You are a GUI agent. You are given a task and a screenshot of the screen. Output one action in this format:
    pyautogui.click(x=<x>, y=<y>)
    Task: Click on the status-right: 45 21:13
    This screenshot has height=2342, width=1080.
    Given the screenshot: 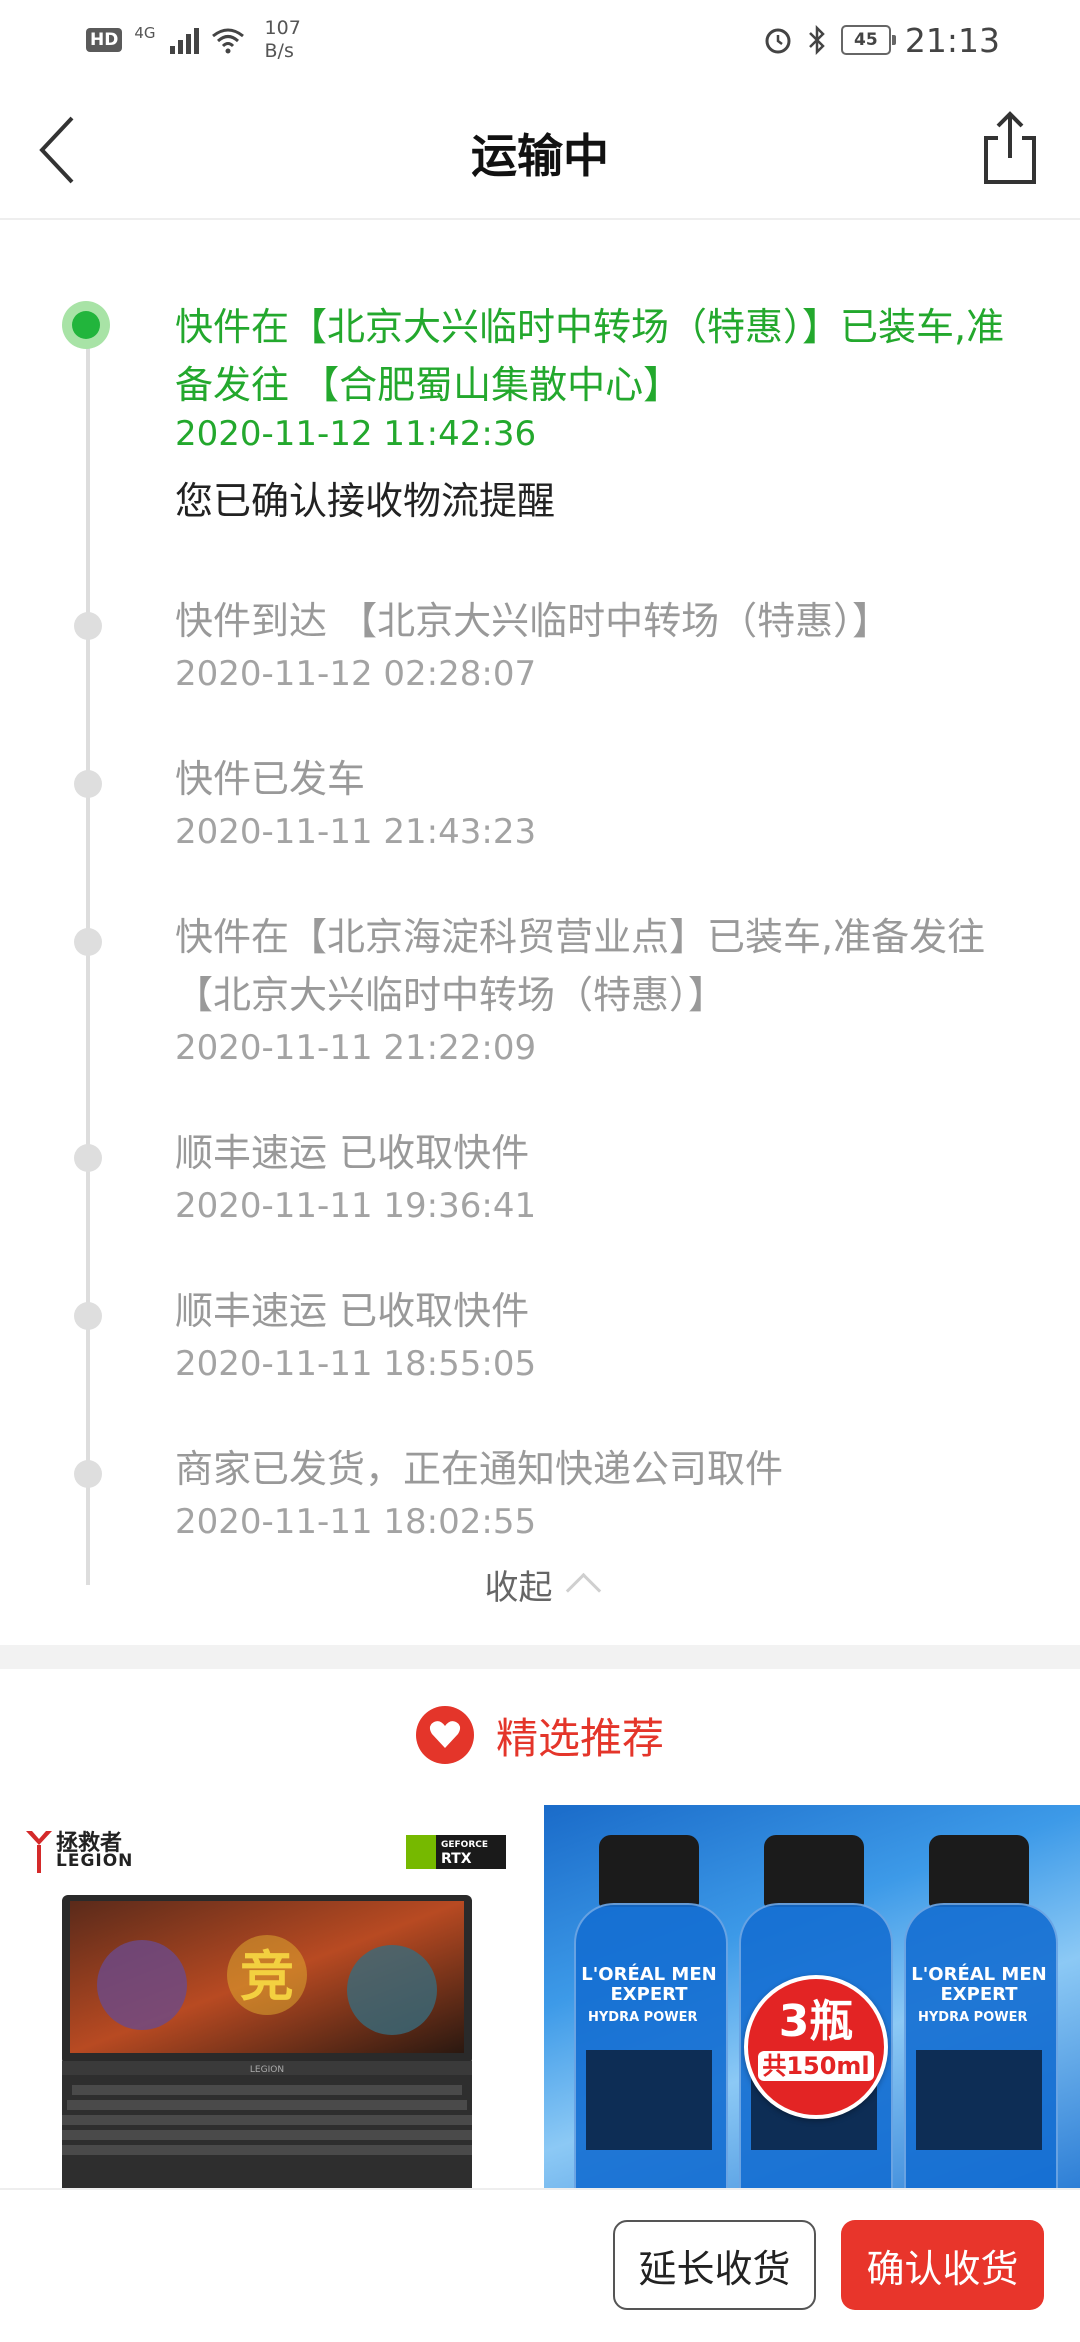 What is the action you would take?
    pyautogui.click(x=881, y=40)
    